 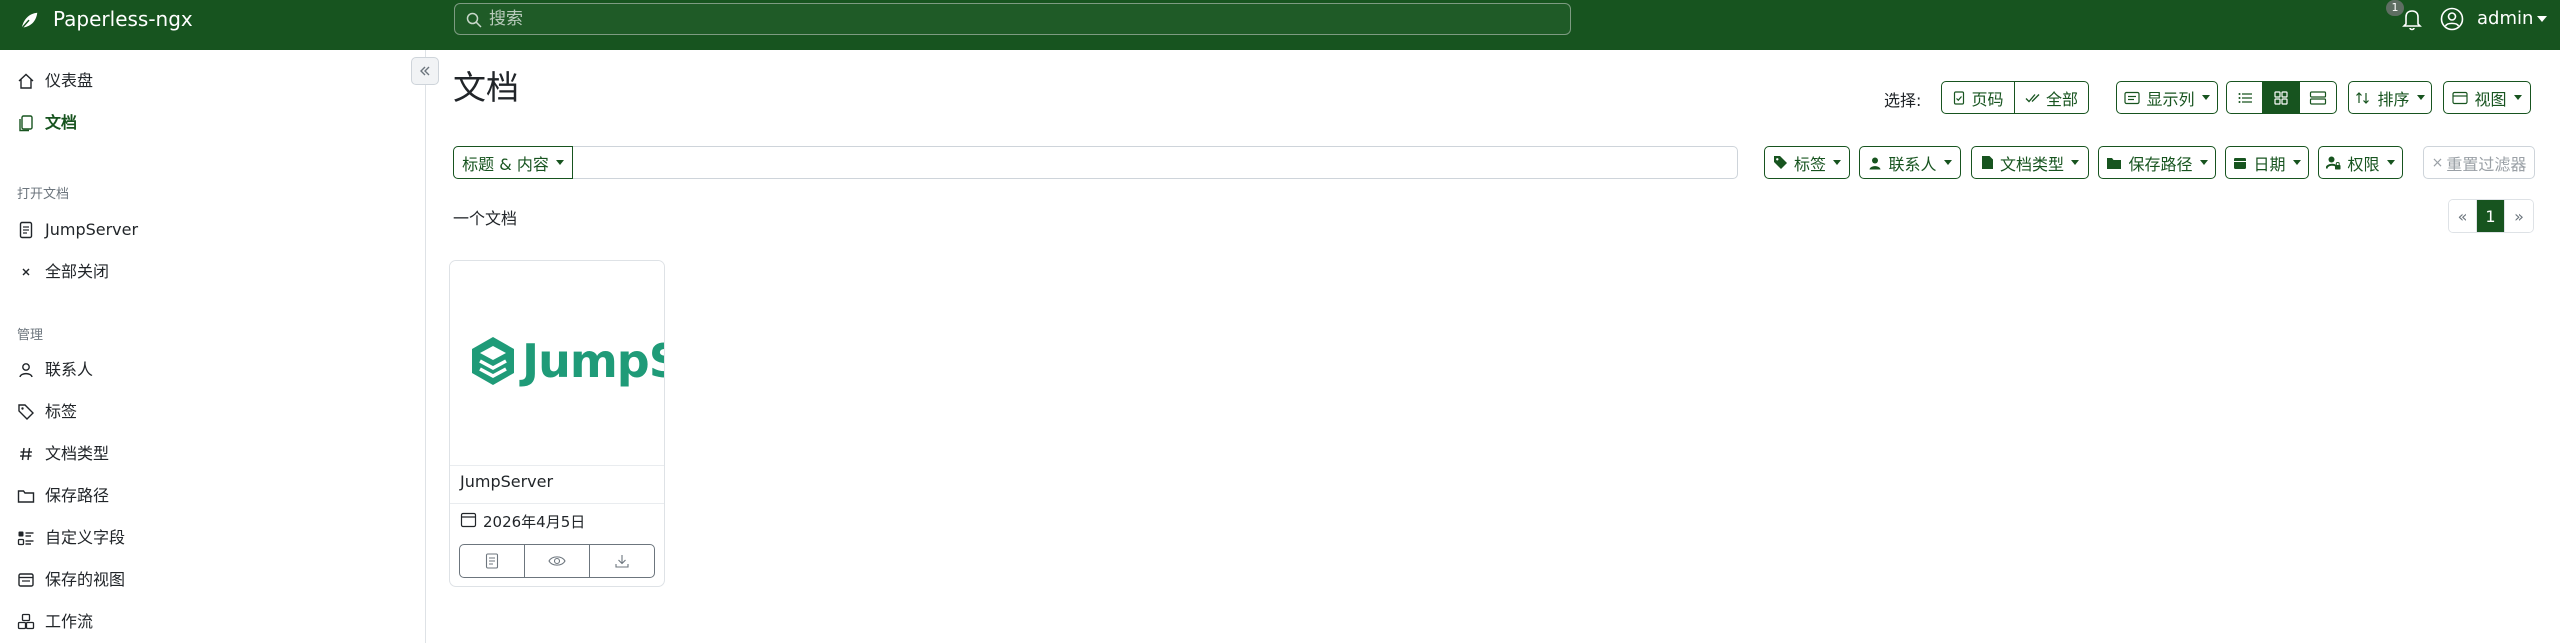 What do you see at coordinates (25, 538) in the screenshot?
I see `ui-checks-icon` at bounding box center [25, 538].